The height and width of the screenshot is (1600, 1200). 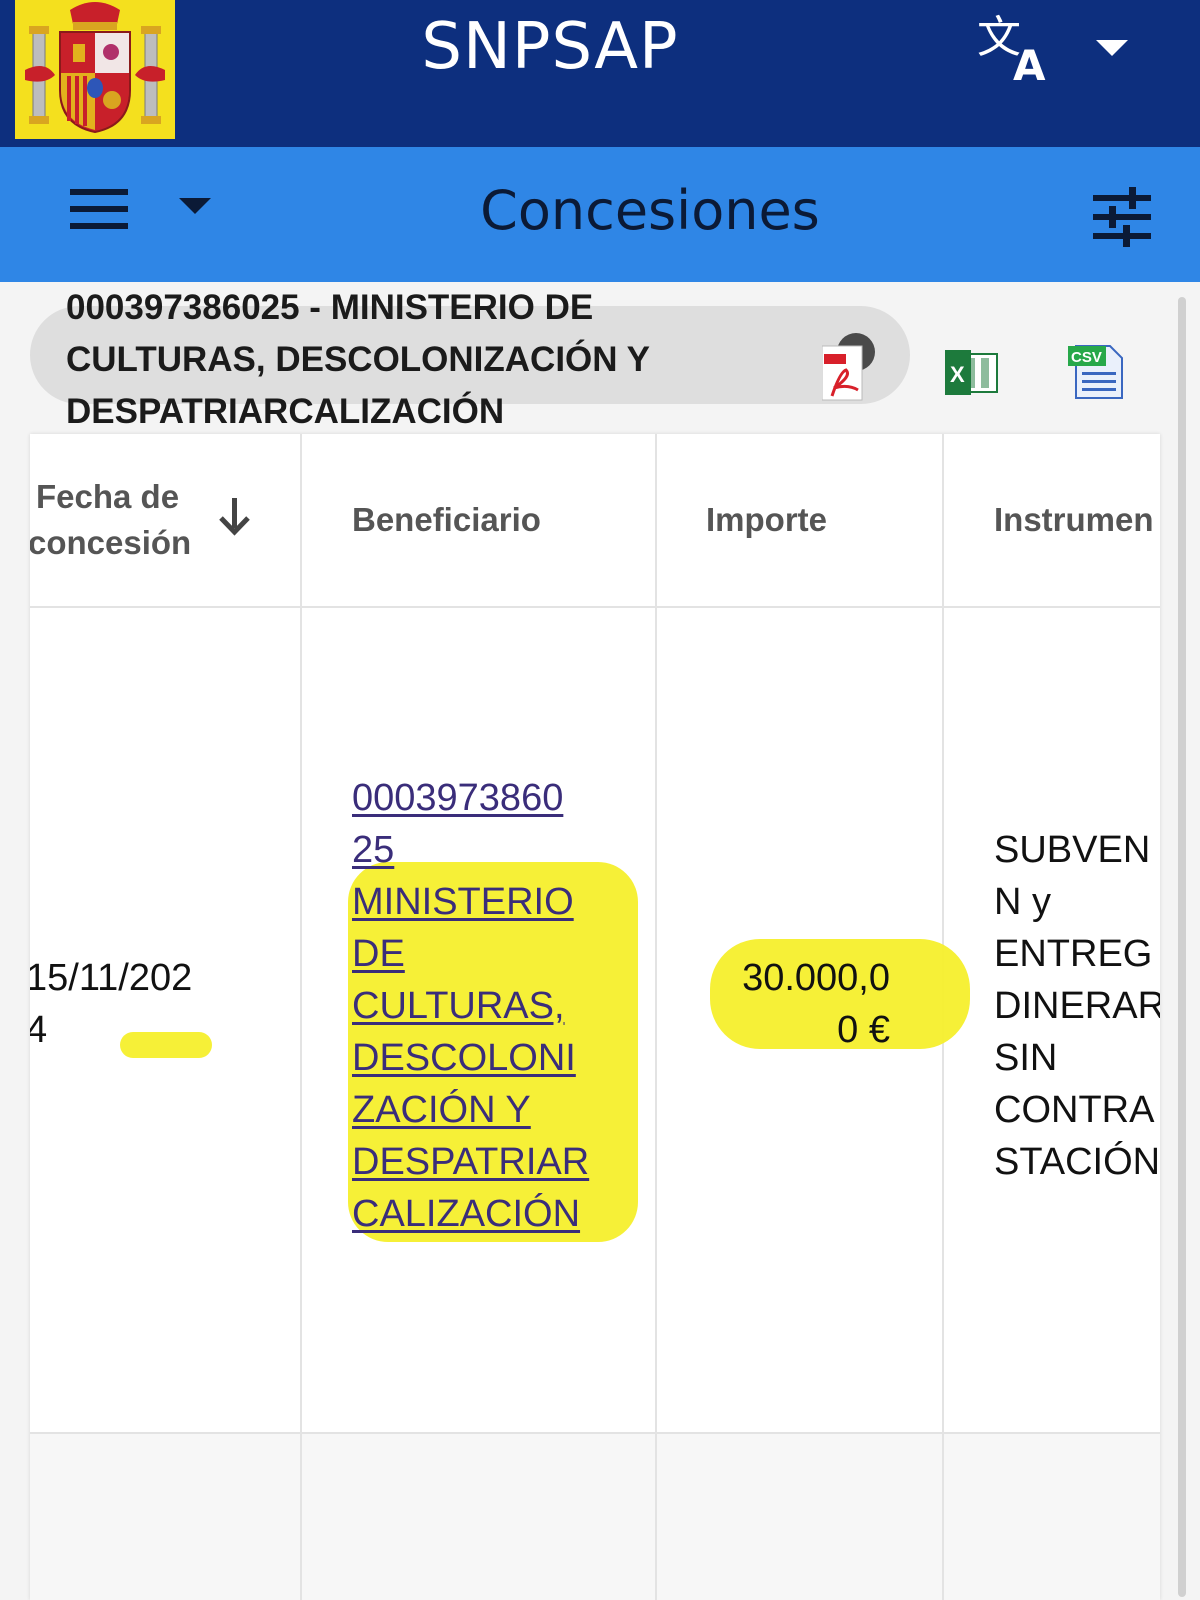 What do you see at coordinates (111, 1004) in the screenshot?
I see `cell-fecha: 15/11/202 4` at bounding box center [111, 1004].